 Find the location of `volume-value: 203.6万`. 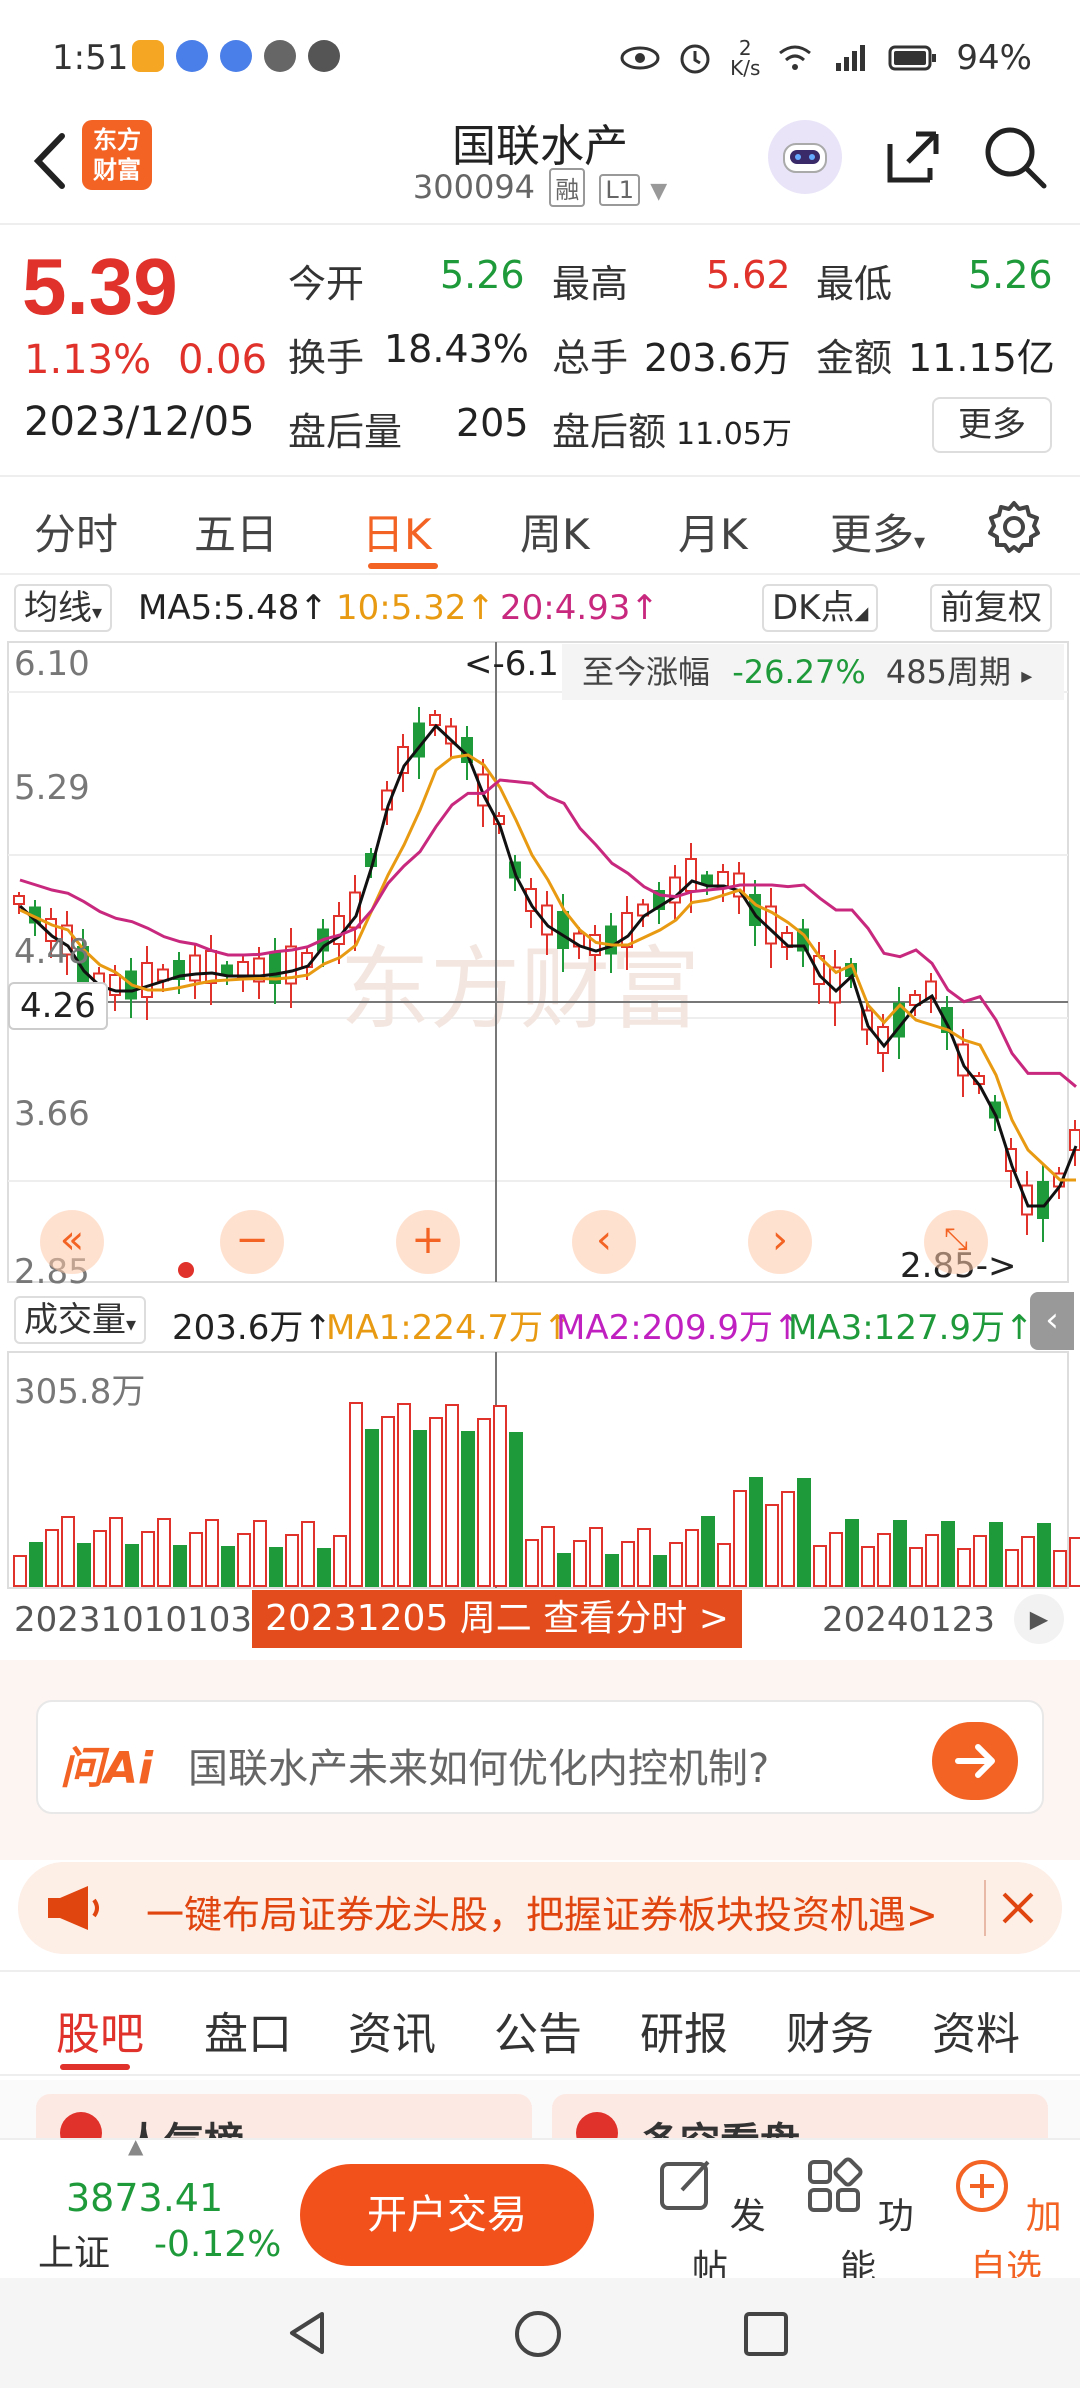

volume-value: 203.6万 is located at coordinates (717, 358).